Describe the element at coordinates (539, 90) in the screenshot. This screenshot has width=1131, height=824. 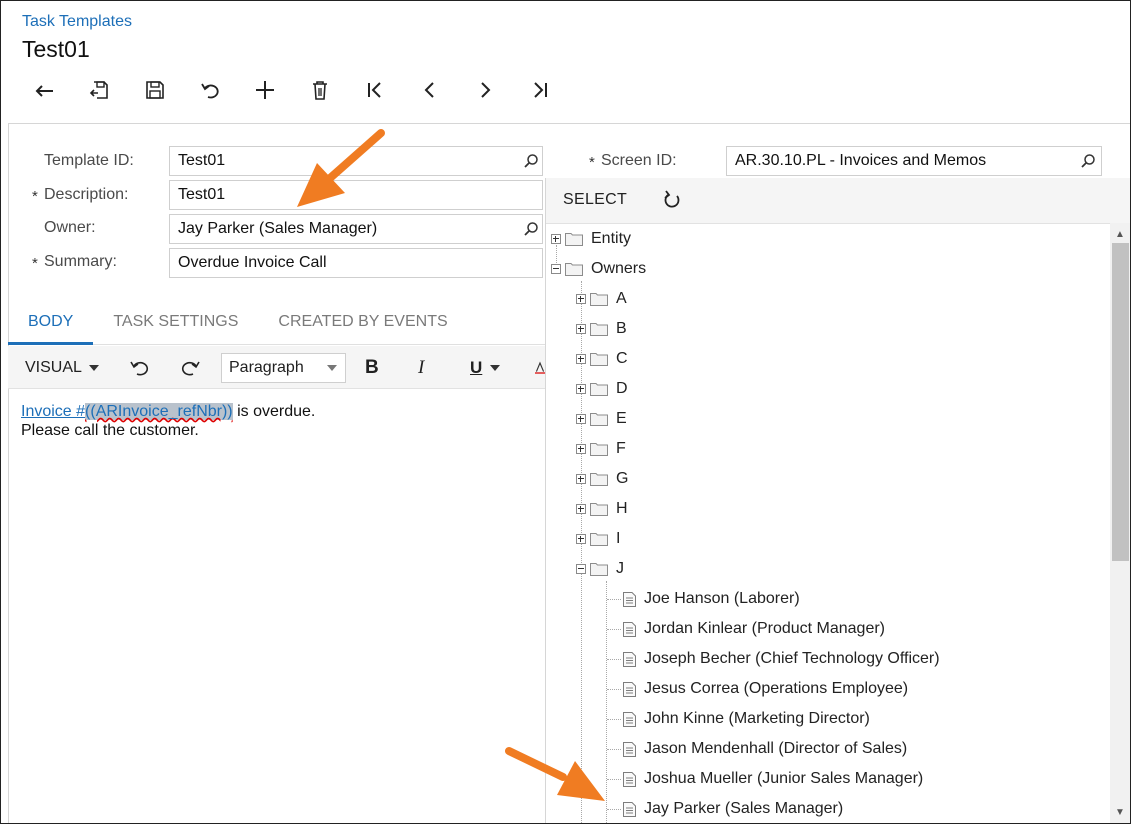
I see `last-button` at that location.